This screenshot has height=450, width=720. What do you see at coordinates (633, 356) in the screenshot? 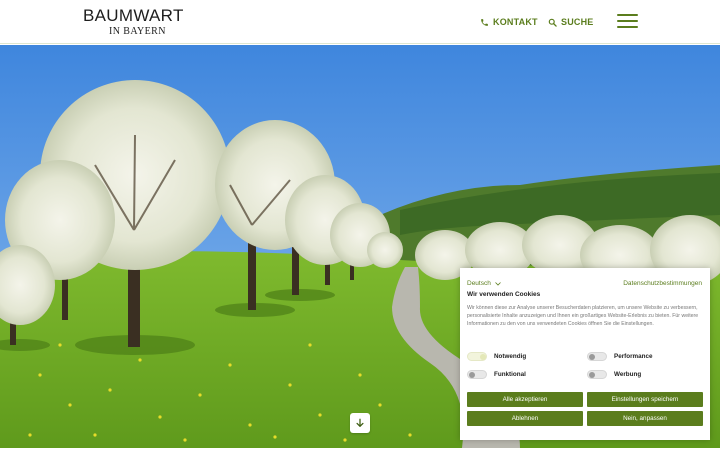
I see `performance-label: Performance` at bounding box center [633, 356].